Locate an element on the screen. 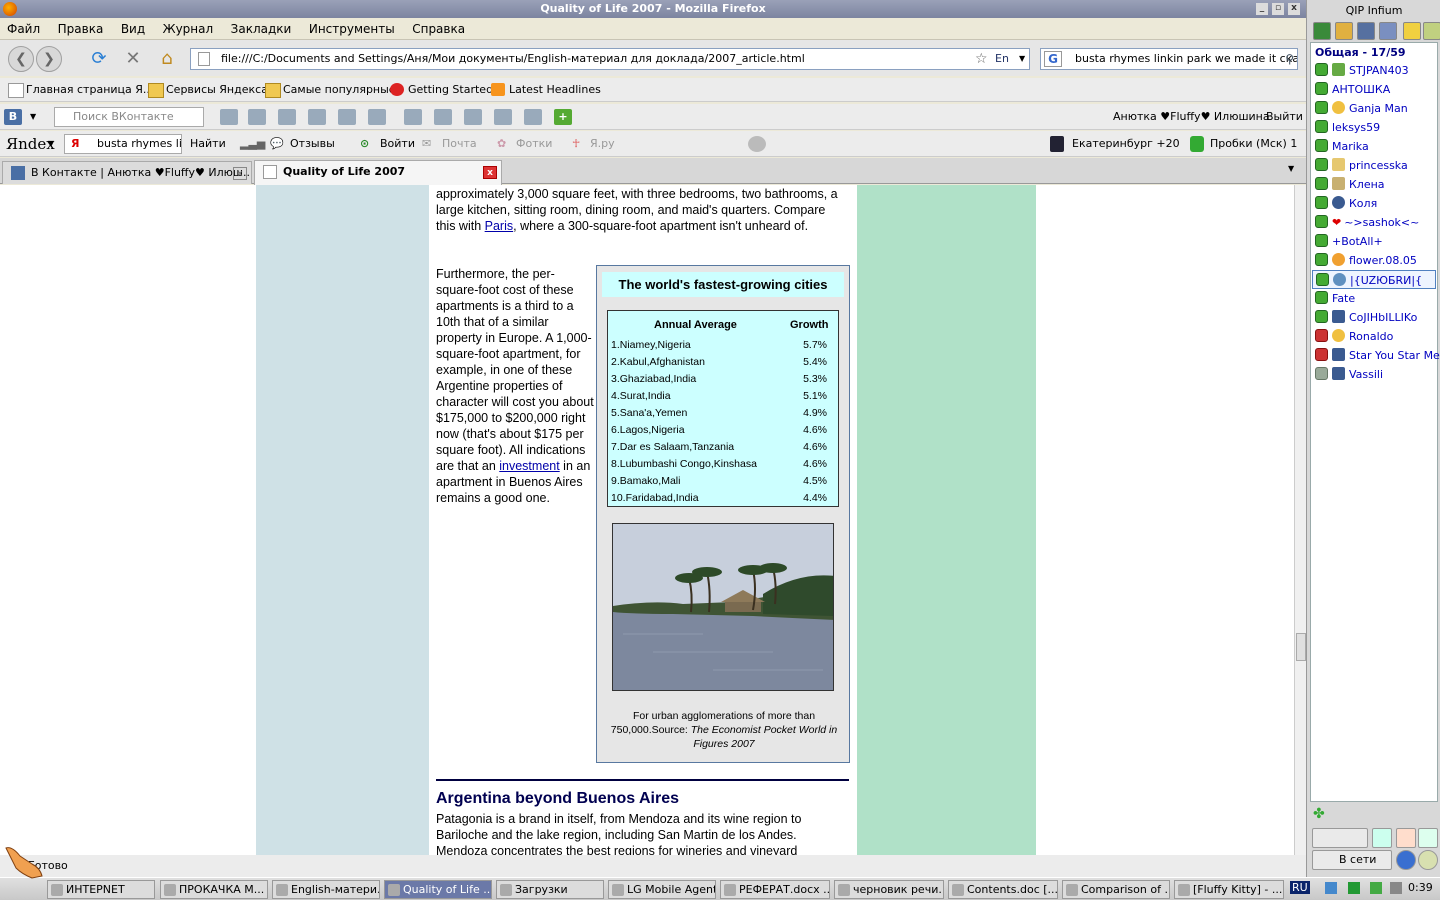  contact-item: Marika is located at coordinates (1342, 146).